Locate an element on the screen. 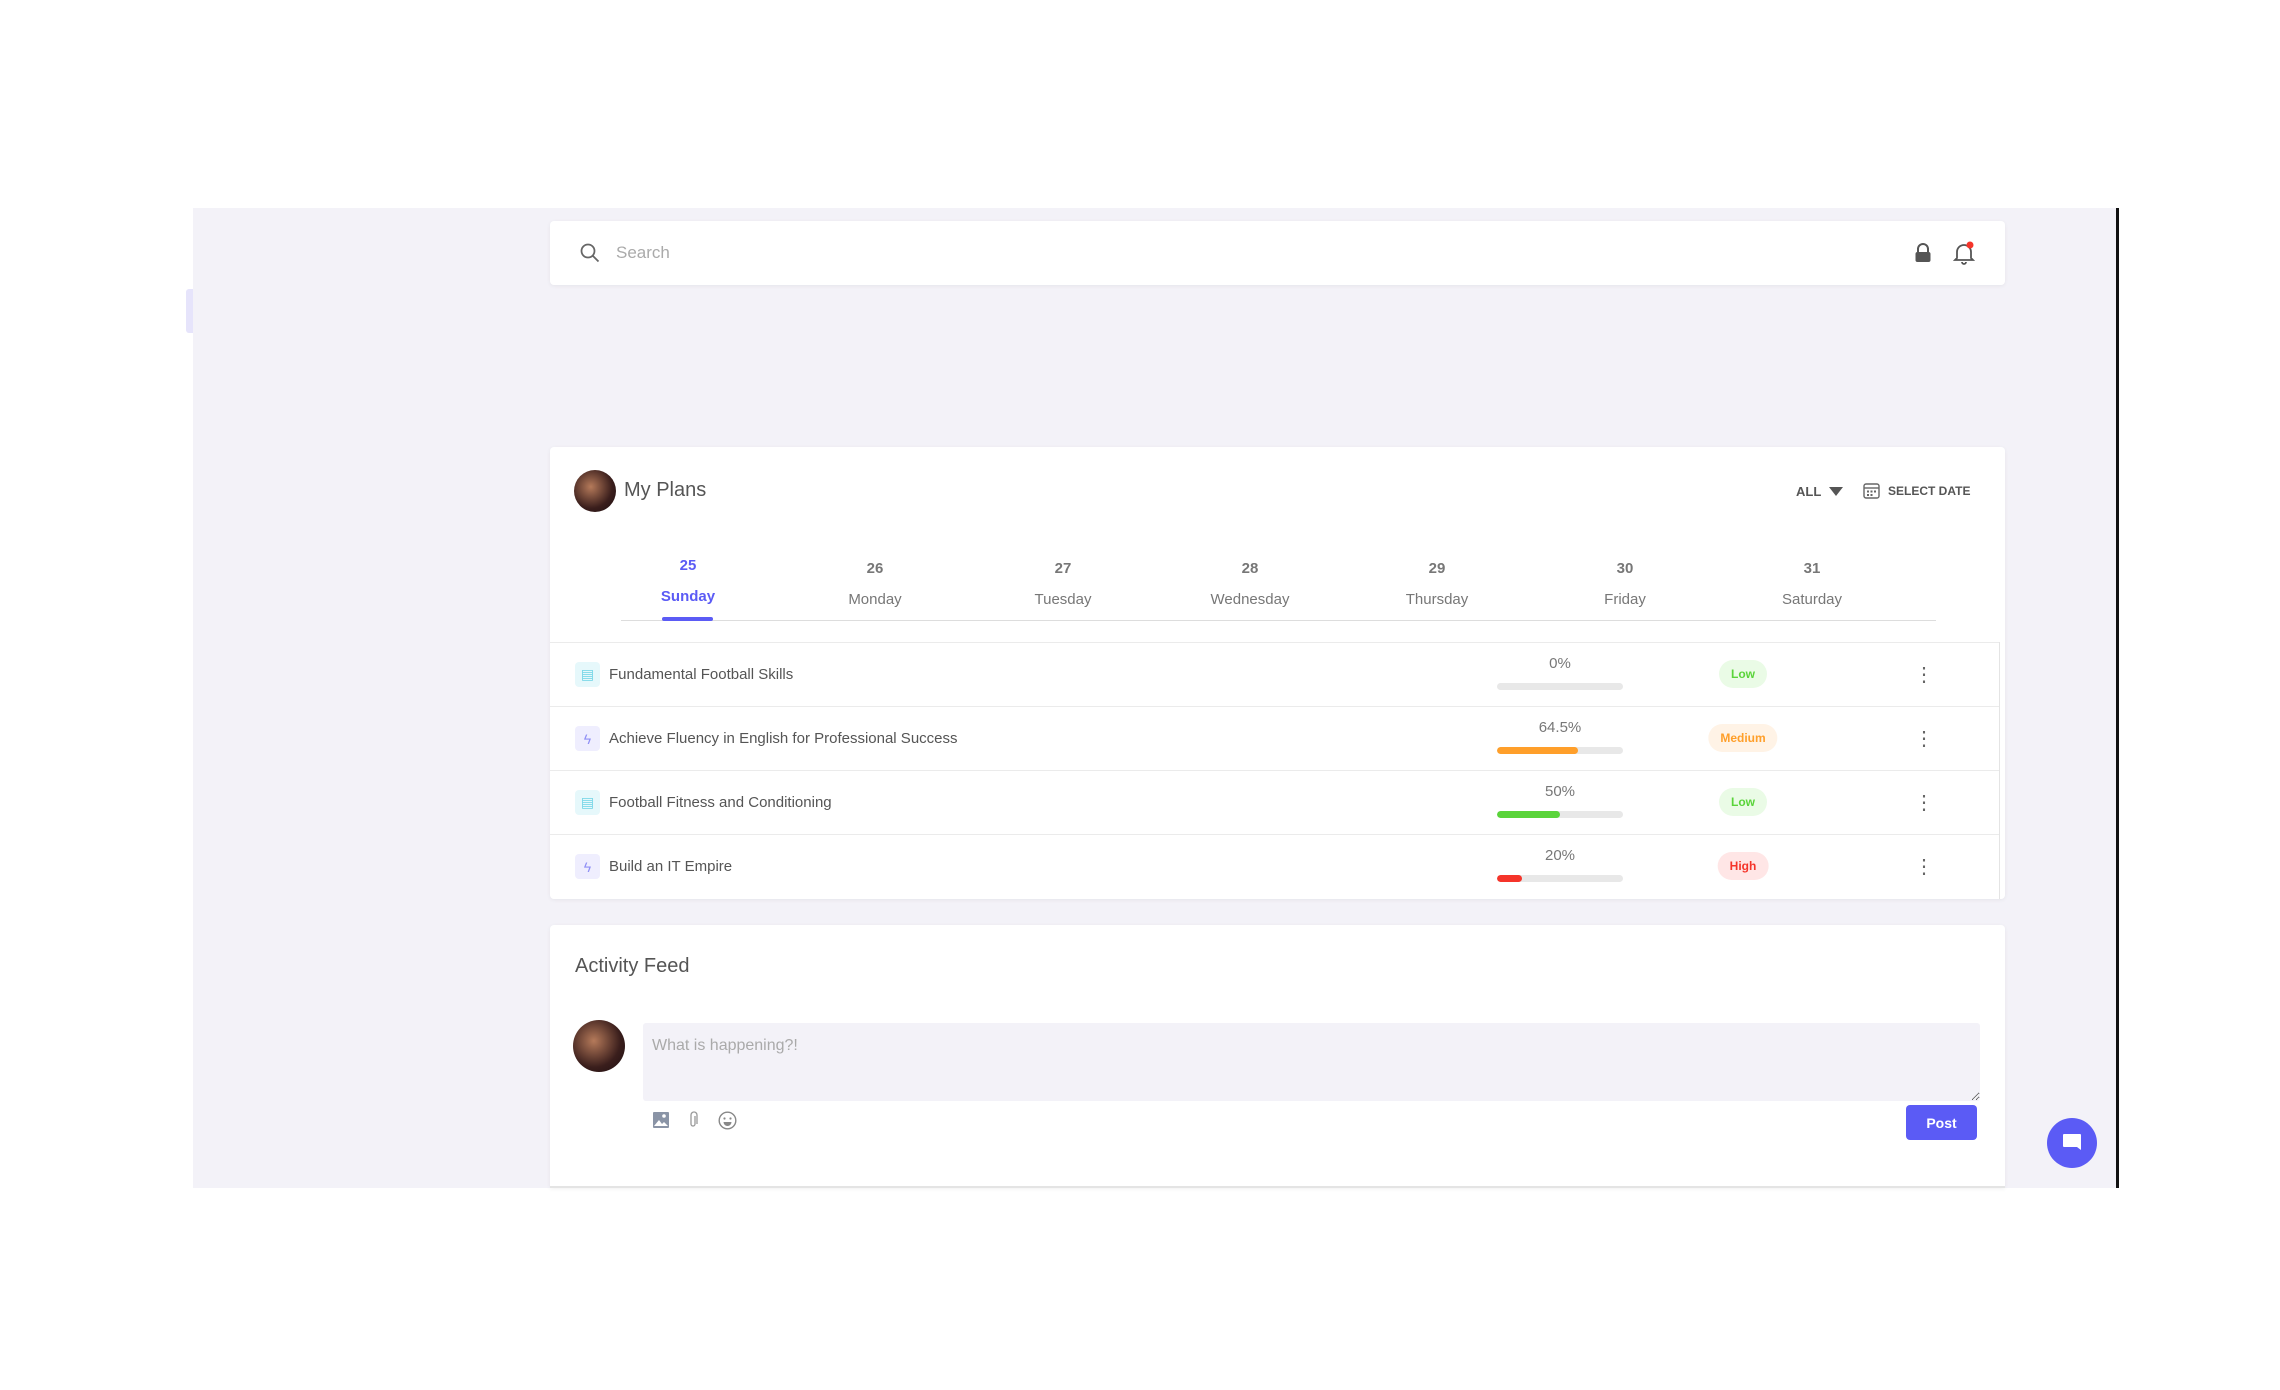 The width and height of the screenshot is (2280, 1390). day-name: Tuesday is located at coordinates (1063, 599).